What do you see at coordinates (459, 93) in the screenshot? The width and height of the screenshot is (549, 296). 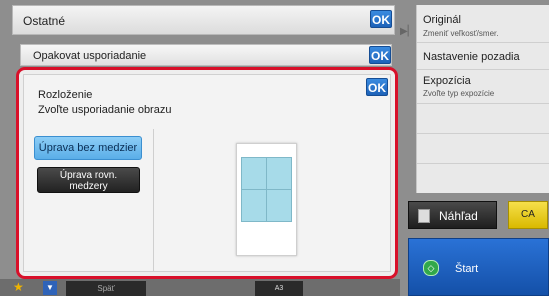 I see `right-item-sub: Zvoľte typ expozície` at bounding box center [459, 93].